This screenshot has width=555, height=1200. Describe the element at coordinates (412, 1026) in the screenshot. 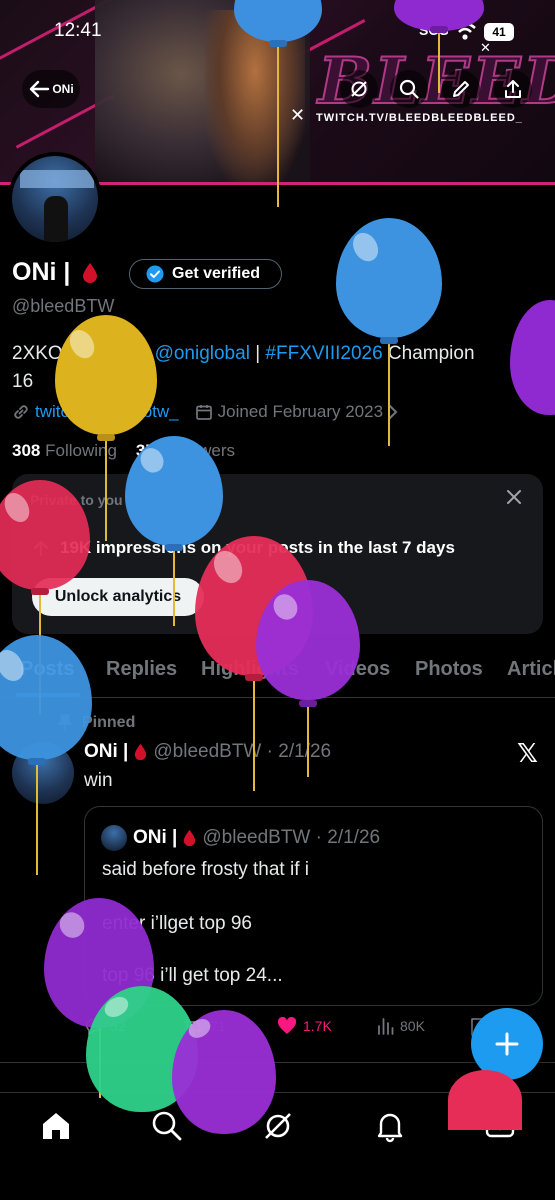

I see `views-count: 80K` at that location.